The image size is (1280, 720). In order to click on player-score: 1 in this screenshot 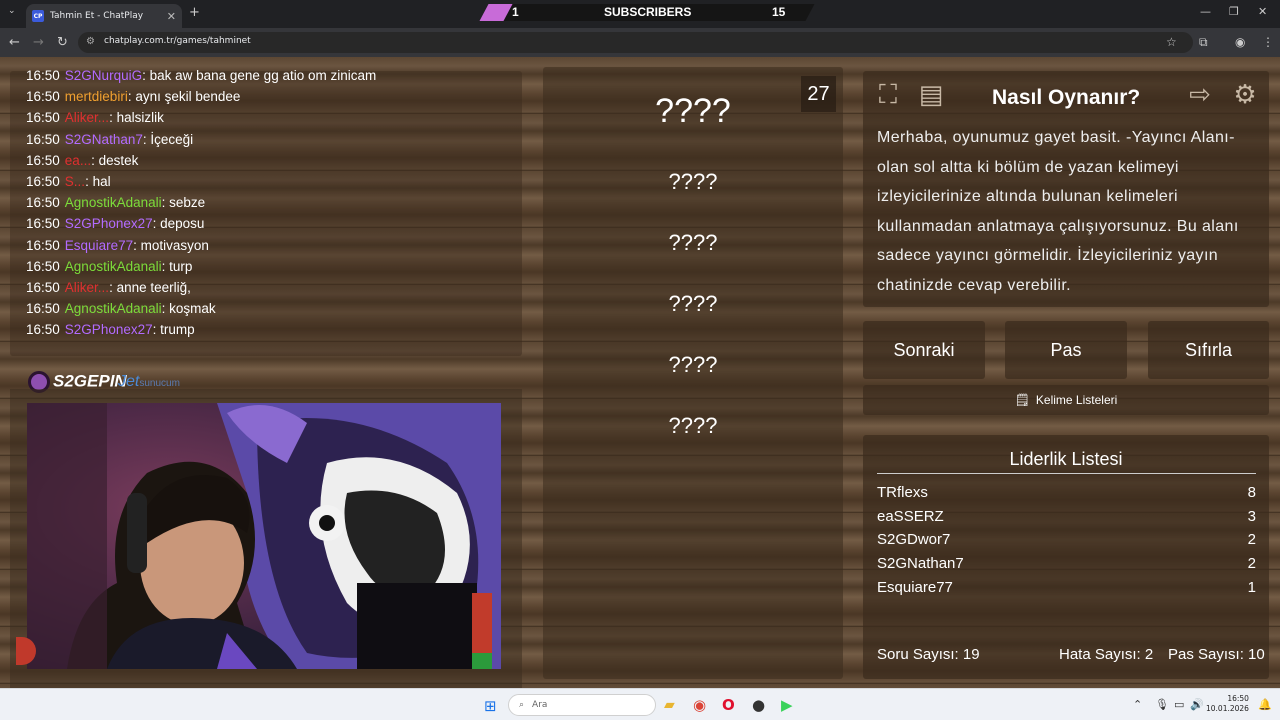, I will do `click(1251, 587)`.